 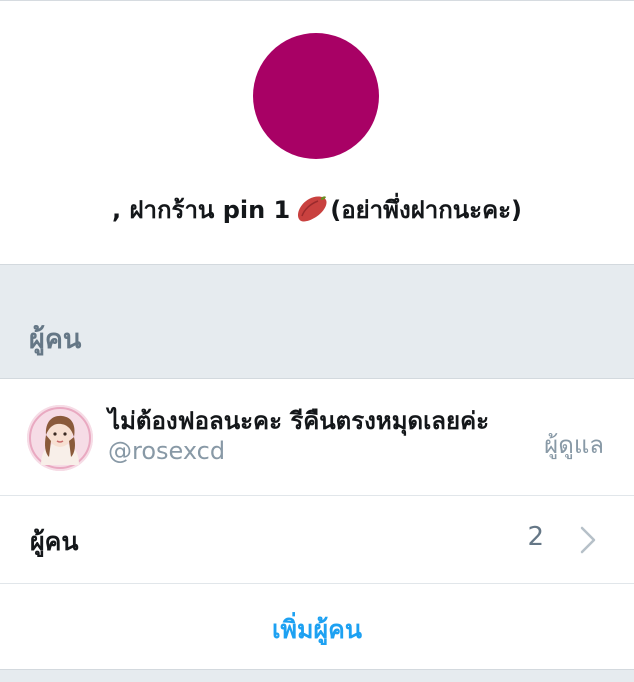 I want to click on avatar, so click(x=60, y=438).